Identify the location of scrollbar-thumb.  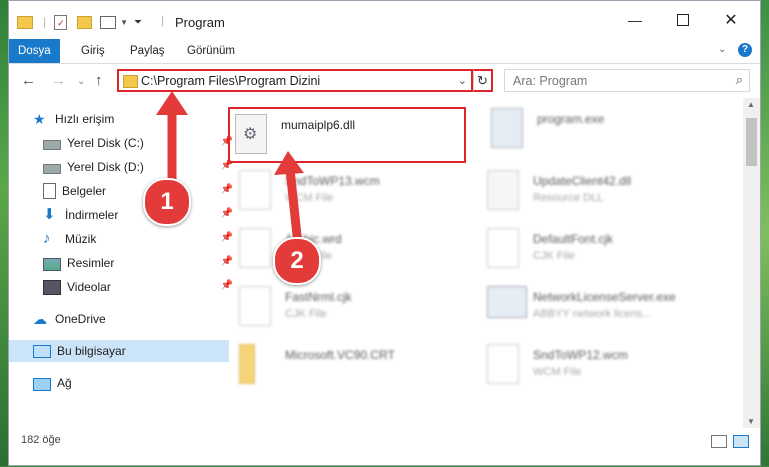
(751, 142).